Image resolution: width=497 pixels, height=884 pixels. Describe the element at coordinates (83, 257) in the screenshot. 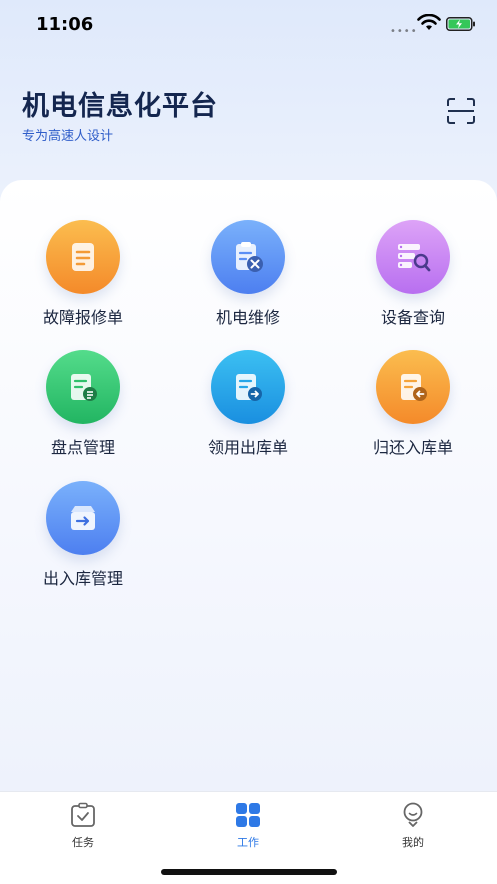

I see `document-icon` at that location.